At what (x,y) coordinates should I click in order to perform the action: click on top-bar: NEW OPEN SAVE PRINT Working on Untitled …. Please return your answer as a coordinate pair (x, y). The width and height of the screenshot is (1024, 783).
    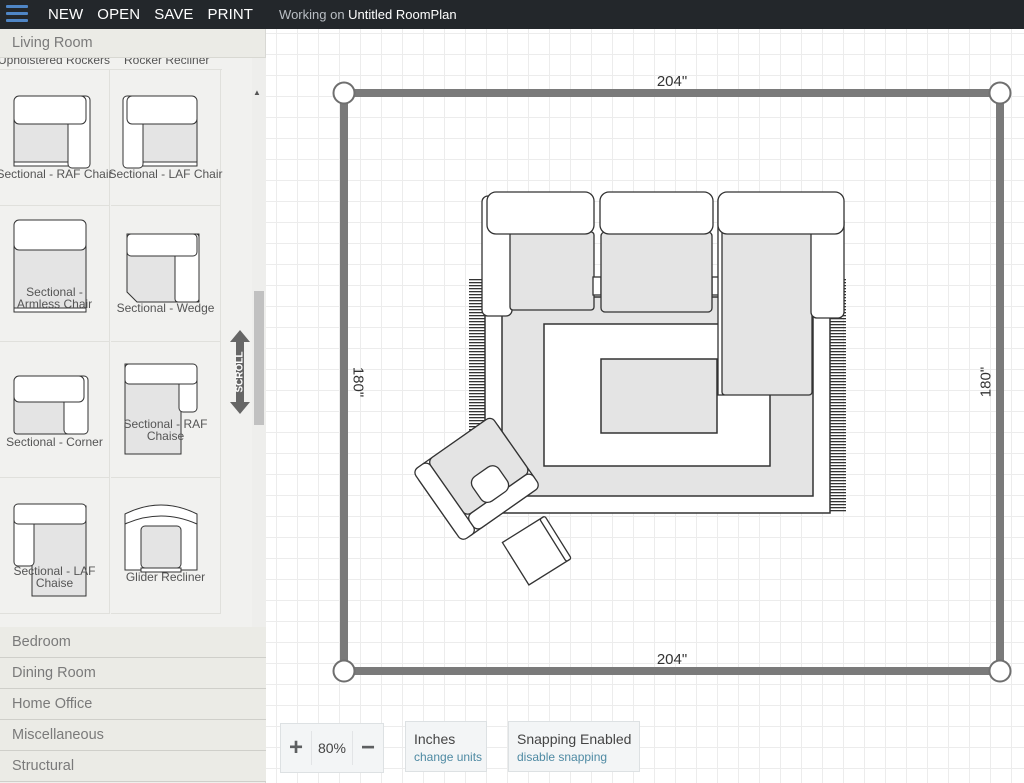
    Looking at the image, I should click on (512, 14).